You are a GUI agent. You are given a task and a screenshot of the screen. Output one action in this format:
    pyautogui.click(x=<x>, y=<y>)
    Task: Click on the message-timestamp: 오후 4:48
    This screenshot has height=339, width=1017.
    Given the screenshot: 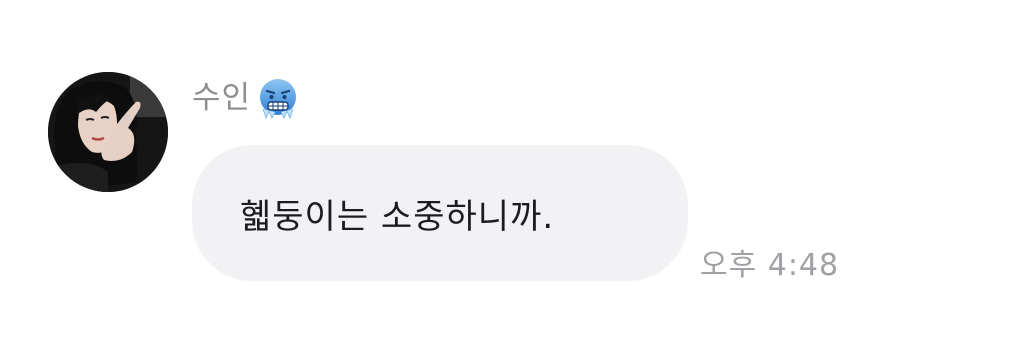 What is the action you would take?
    pyautogui.click(x=770, y=265)
    